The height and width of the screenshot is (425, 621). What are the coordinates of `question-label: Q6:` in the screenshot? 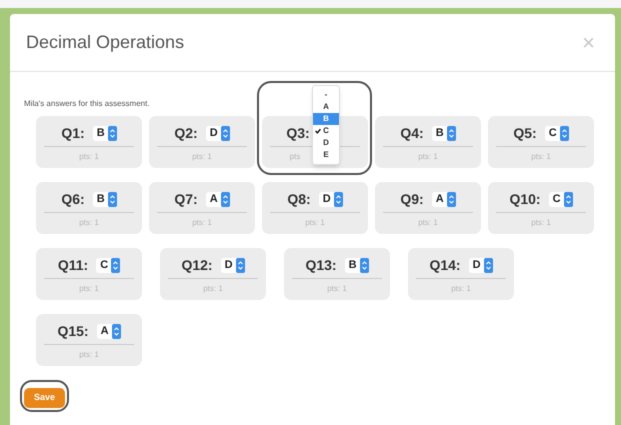 It's located at (73, 199).